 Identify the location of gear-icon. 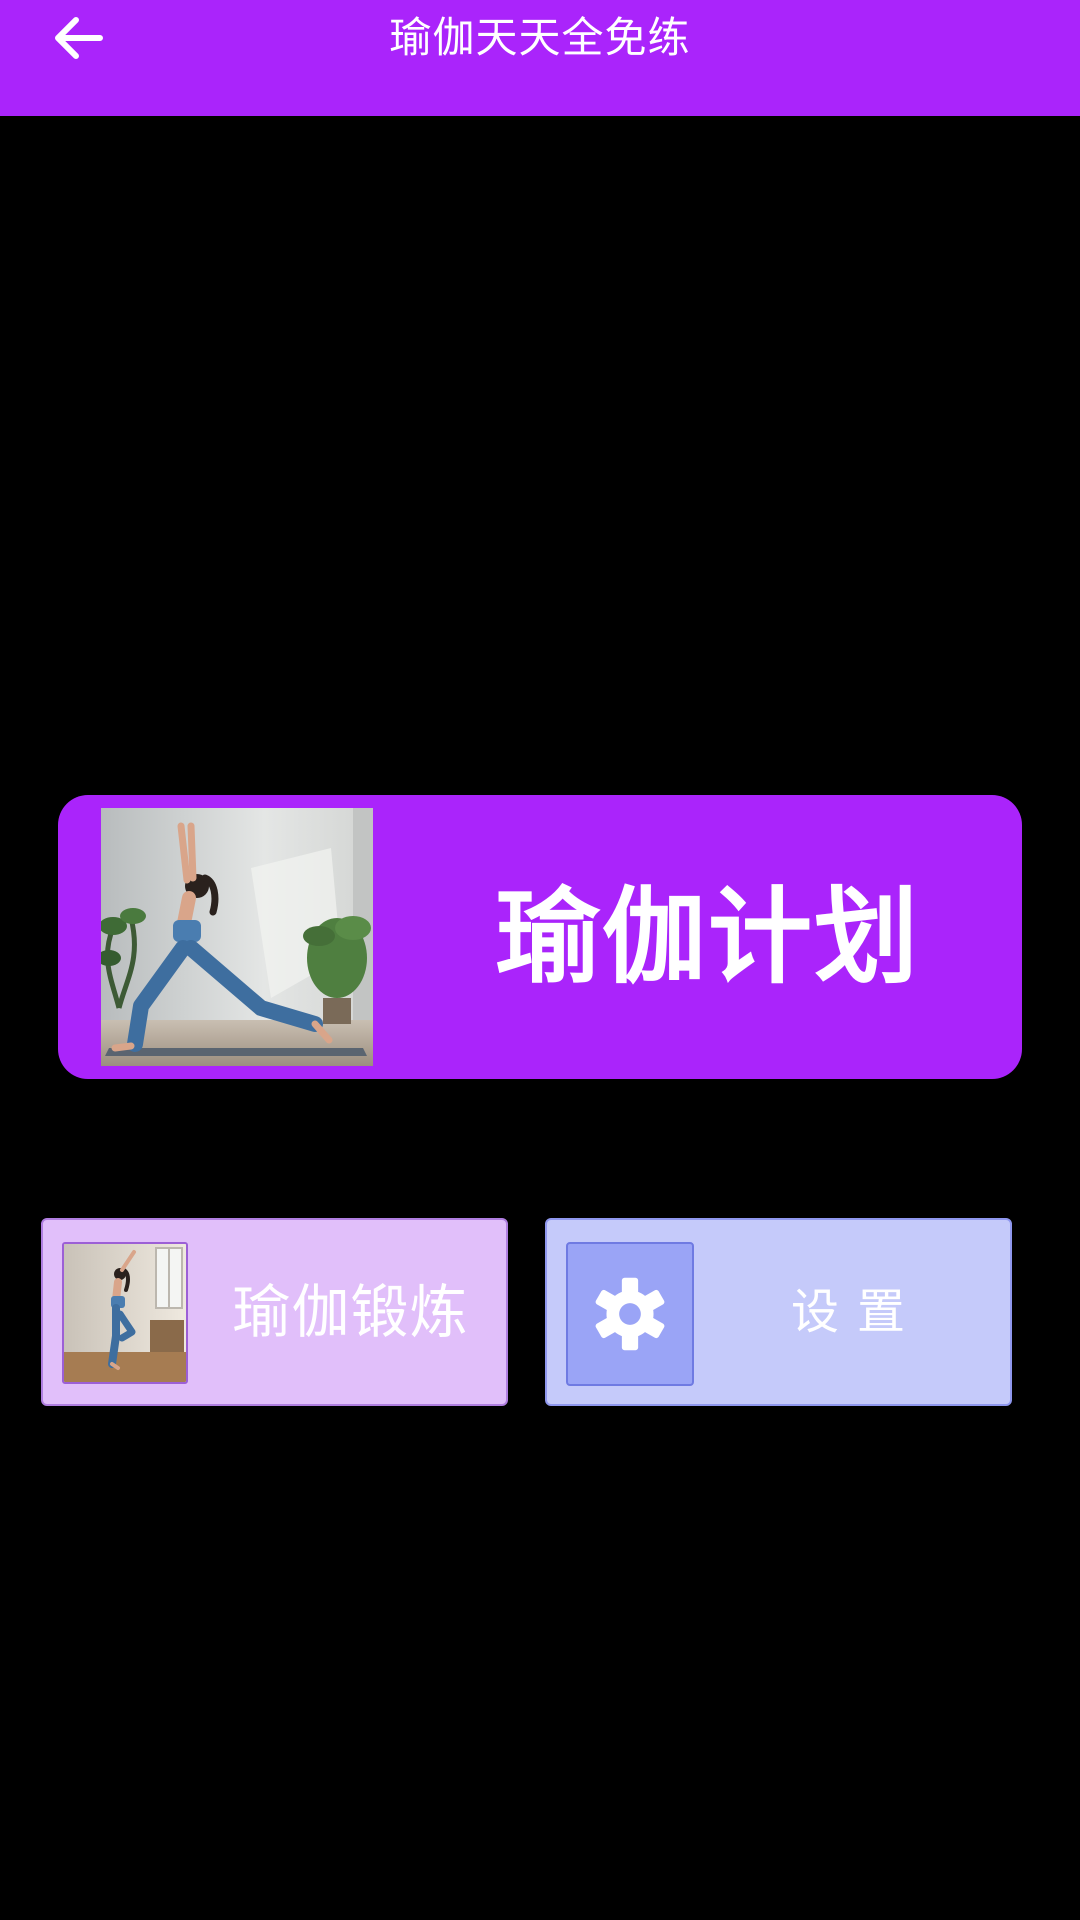
(630, 1314).